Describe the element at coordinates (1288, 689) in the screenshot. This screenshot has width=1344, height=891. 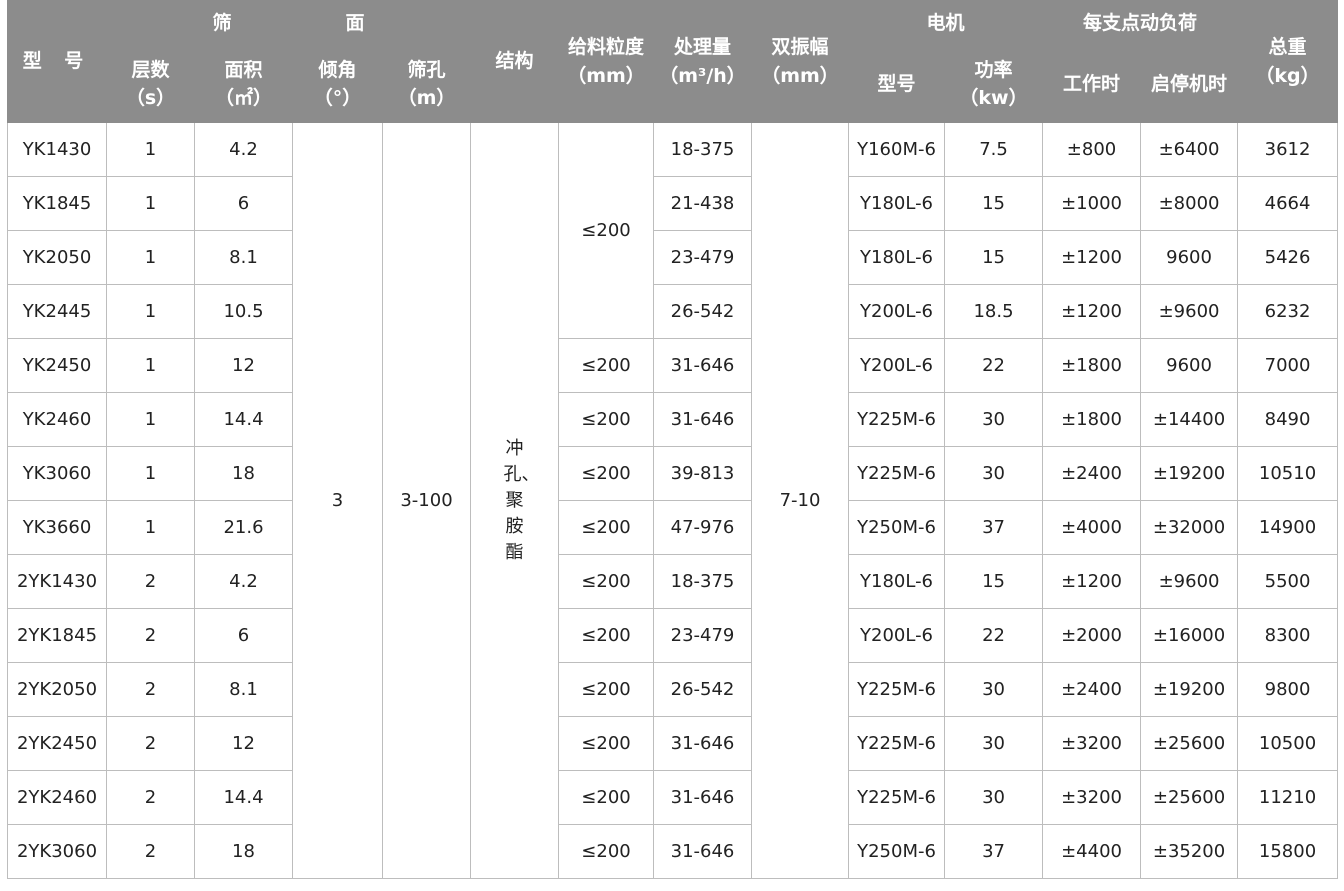
I see `cell-weight: 9800` at that location.